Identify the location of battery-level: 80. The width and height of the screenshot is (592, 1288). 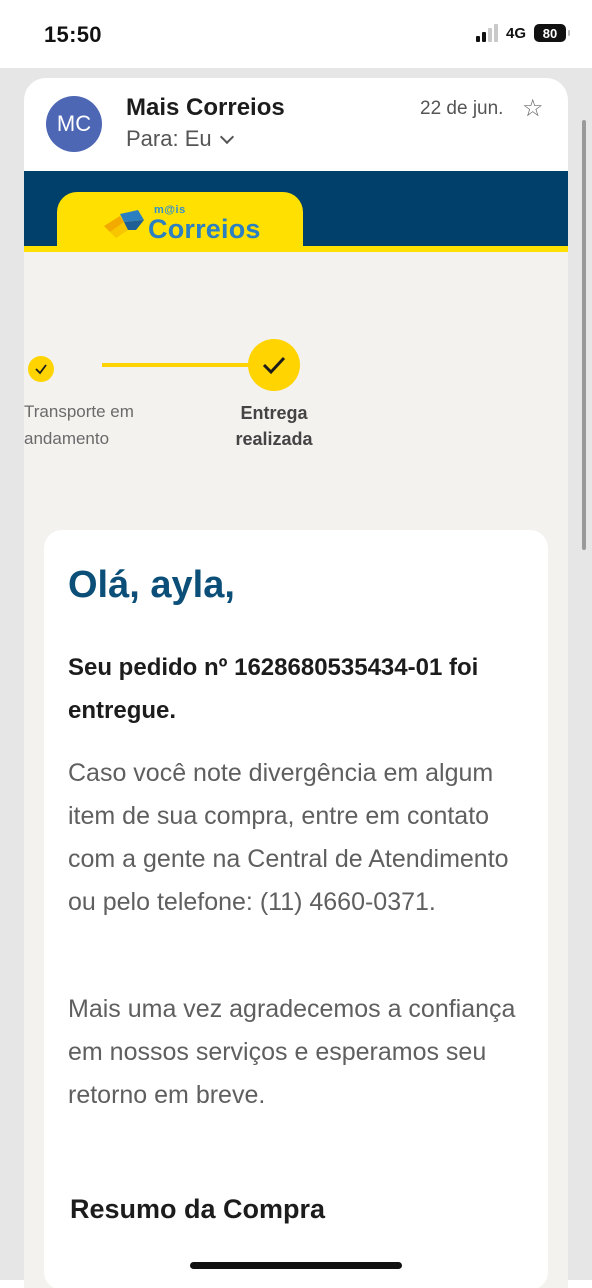
(550, 33).